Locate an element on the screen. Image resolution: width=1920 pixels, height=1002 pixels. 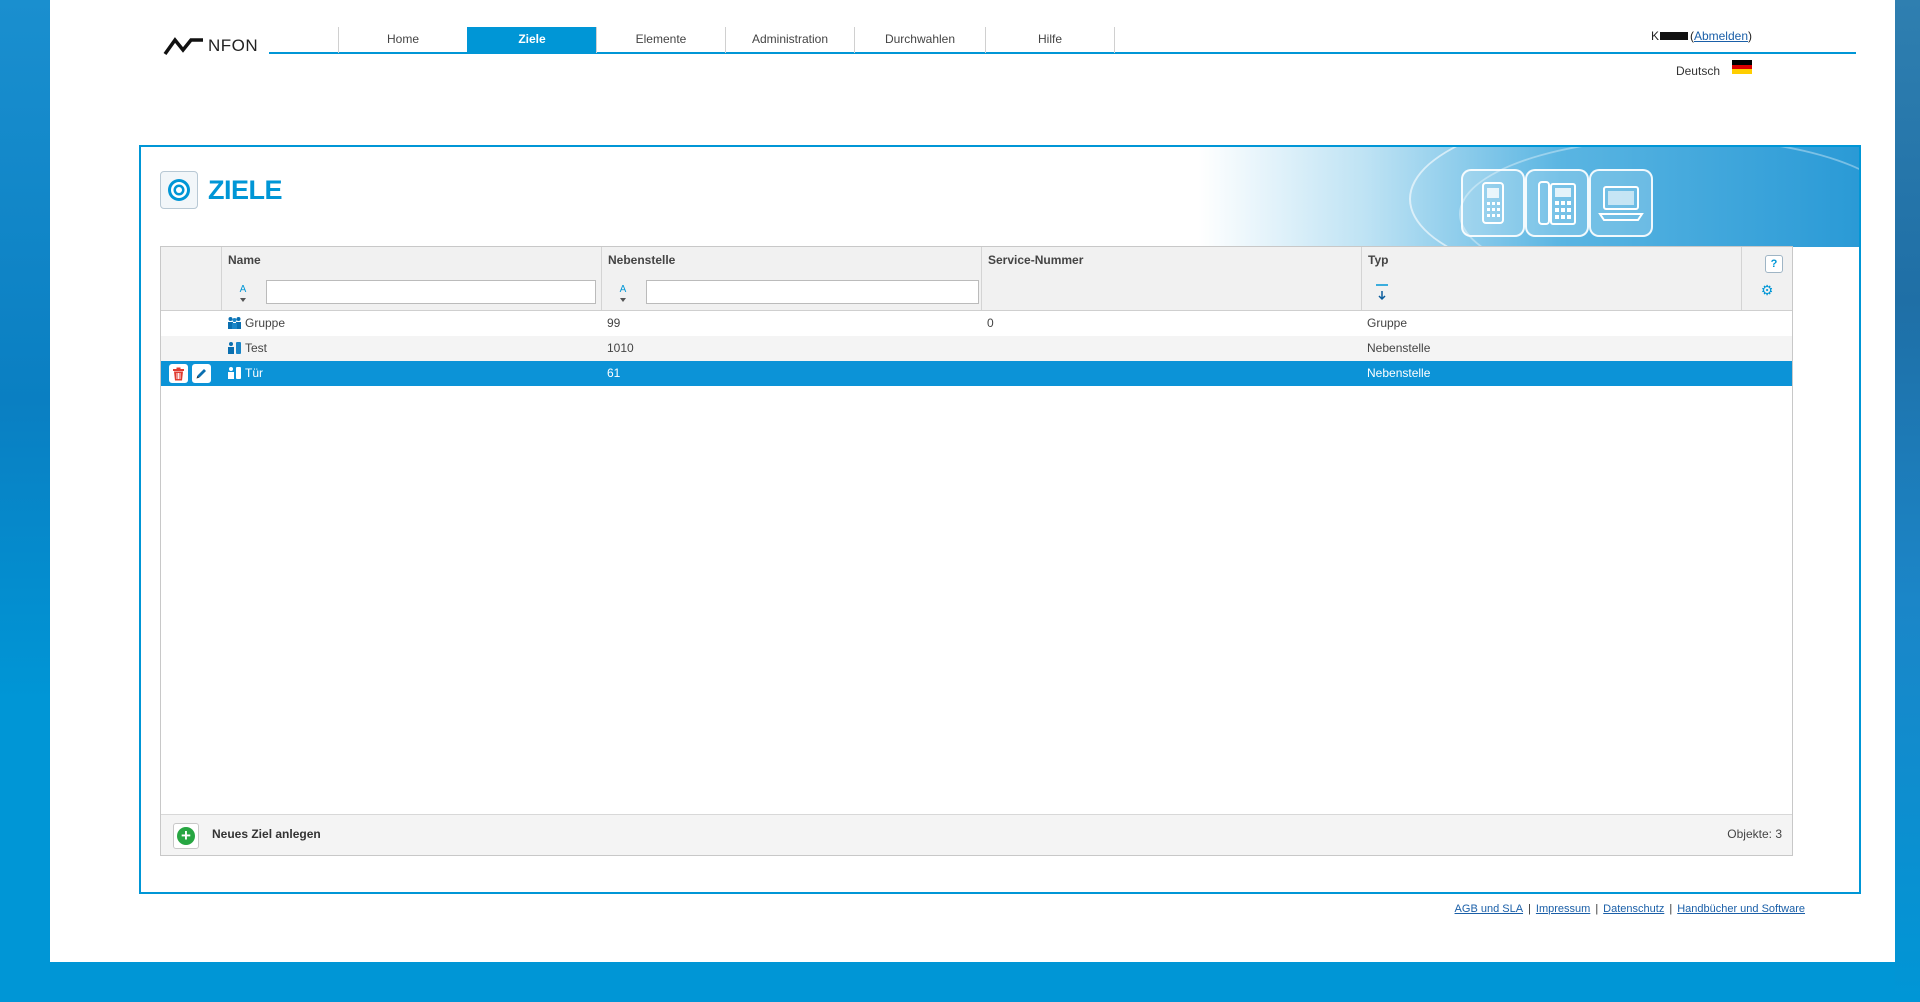
desk-phone-icon is located at coordinates (1557, 203).